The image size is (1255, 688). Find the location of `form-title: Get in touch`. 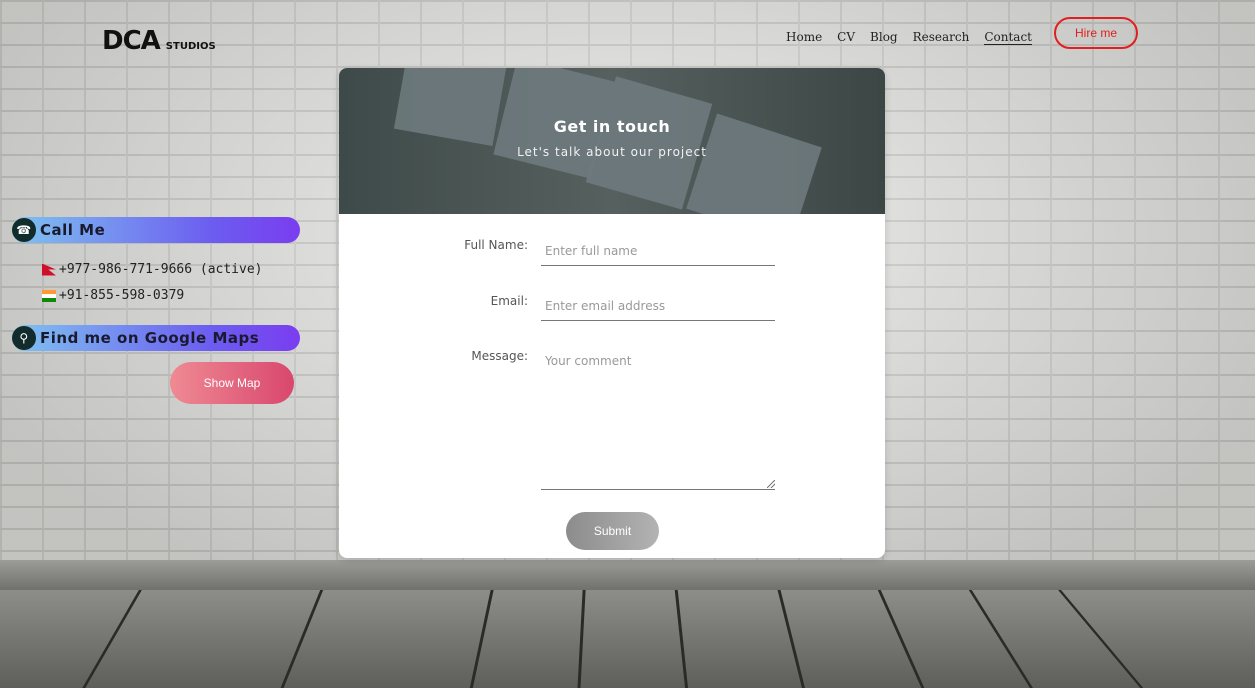

form-title: Get in touch is located at coordinates (612, 126).